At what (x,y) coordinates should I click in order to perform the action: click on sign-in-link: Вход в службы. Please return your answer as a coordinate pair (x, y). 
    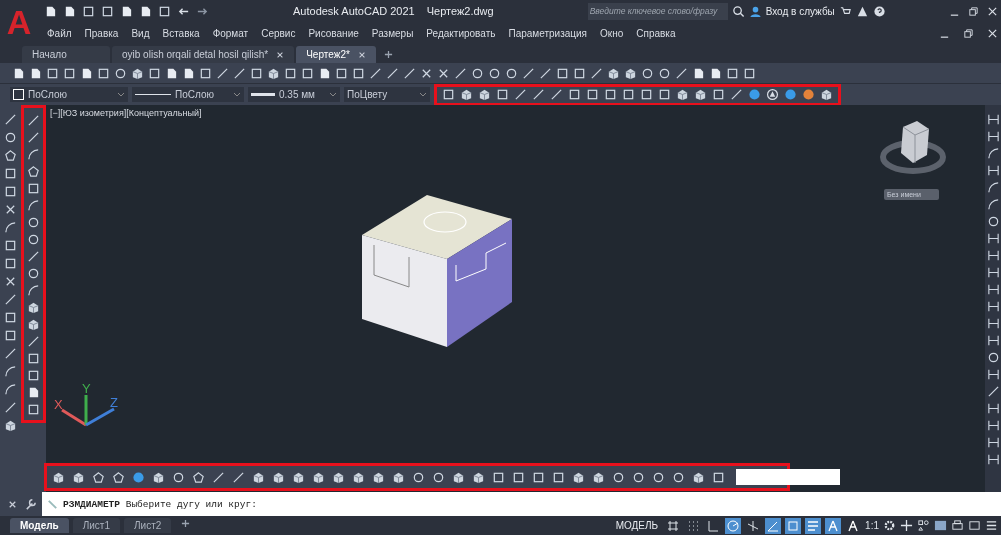
    Looking at the image, I should click on (800, 11).